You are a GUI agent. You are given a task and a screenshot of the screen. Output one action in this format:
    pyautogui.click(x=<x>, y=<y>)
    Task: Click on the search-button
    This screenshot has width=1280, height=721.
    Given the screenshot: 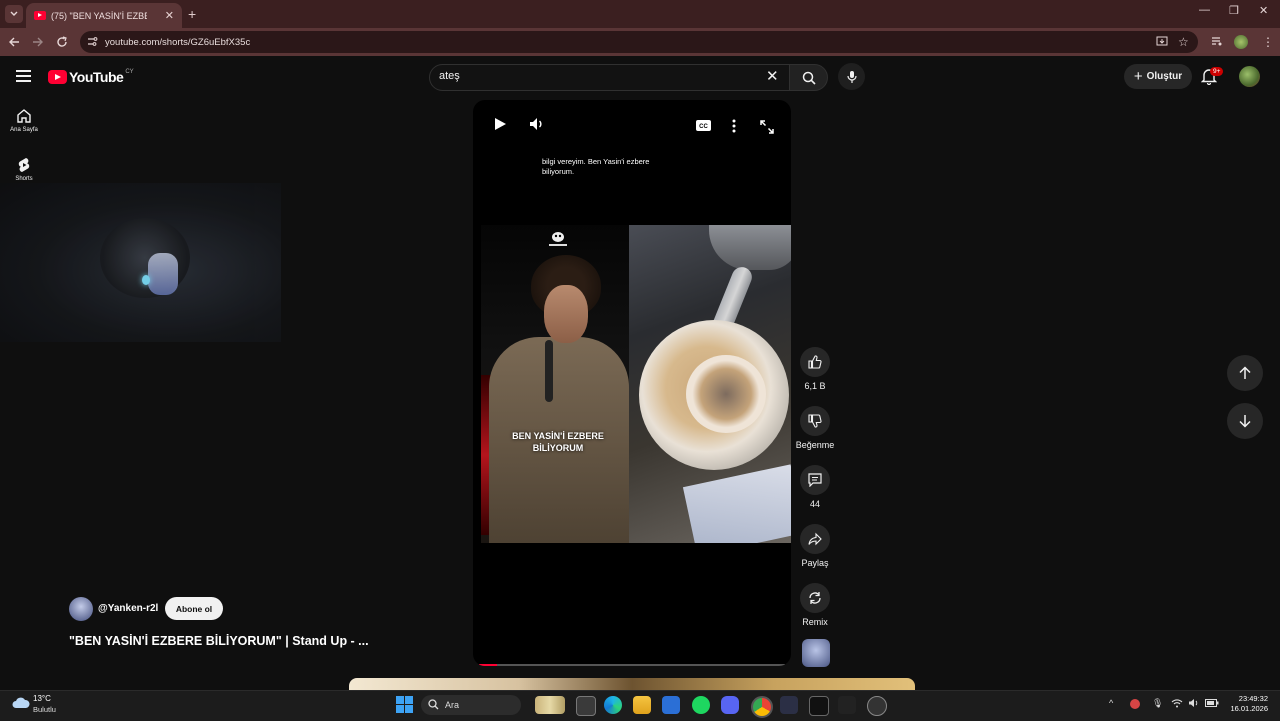 What is the action you would take?
    pyautogui.click(x=808, y=77)
    